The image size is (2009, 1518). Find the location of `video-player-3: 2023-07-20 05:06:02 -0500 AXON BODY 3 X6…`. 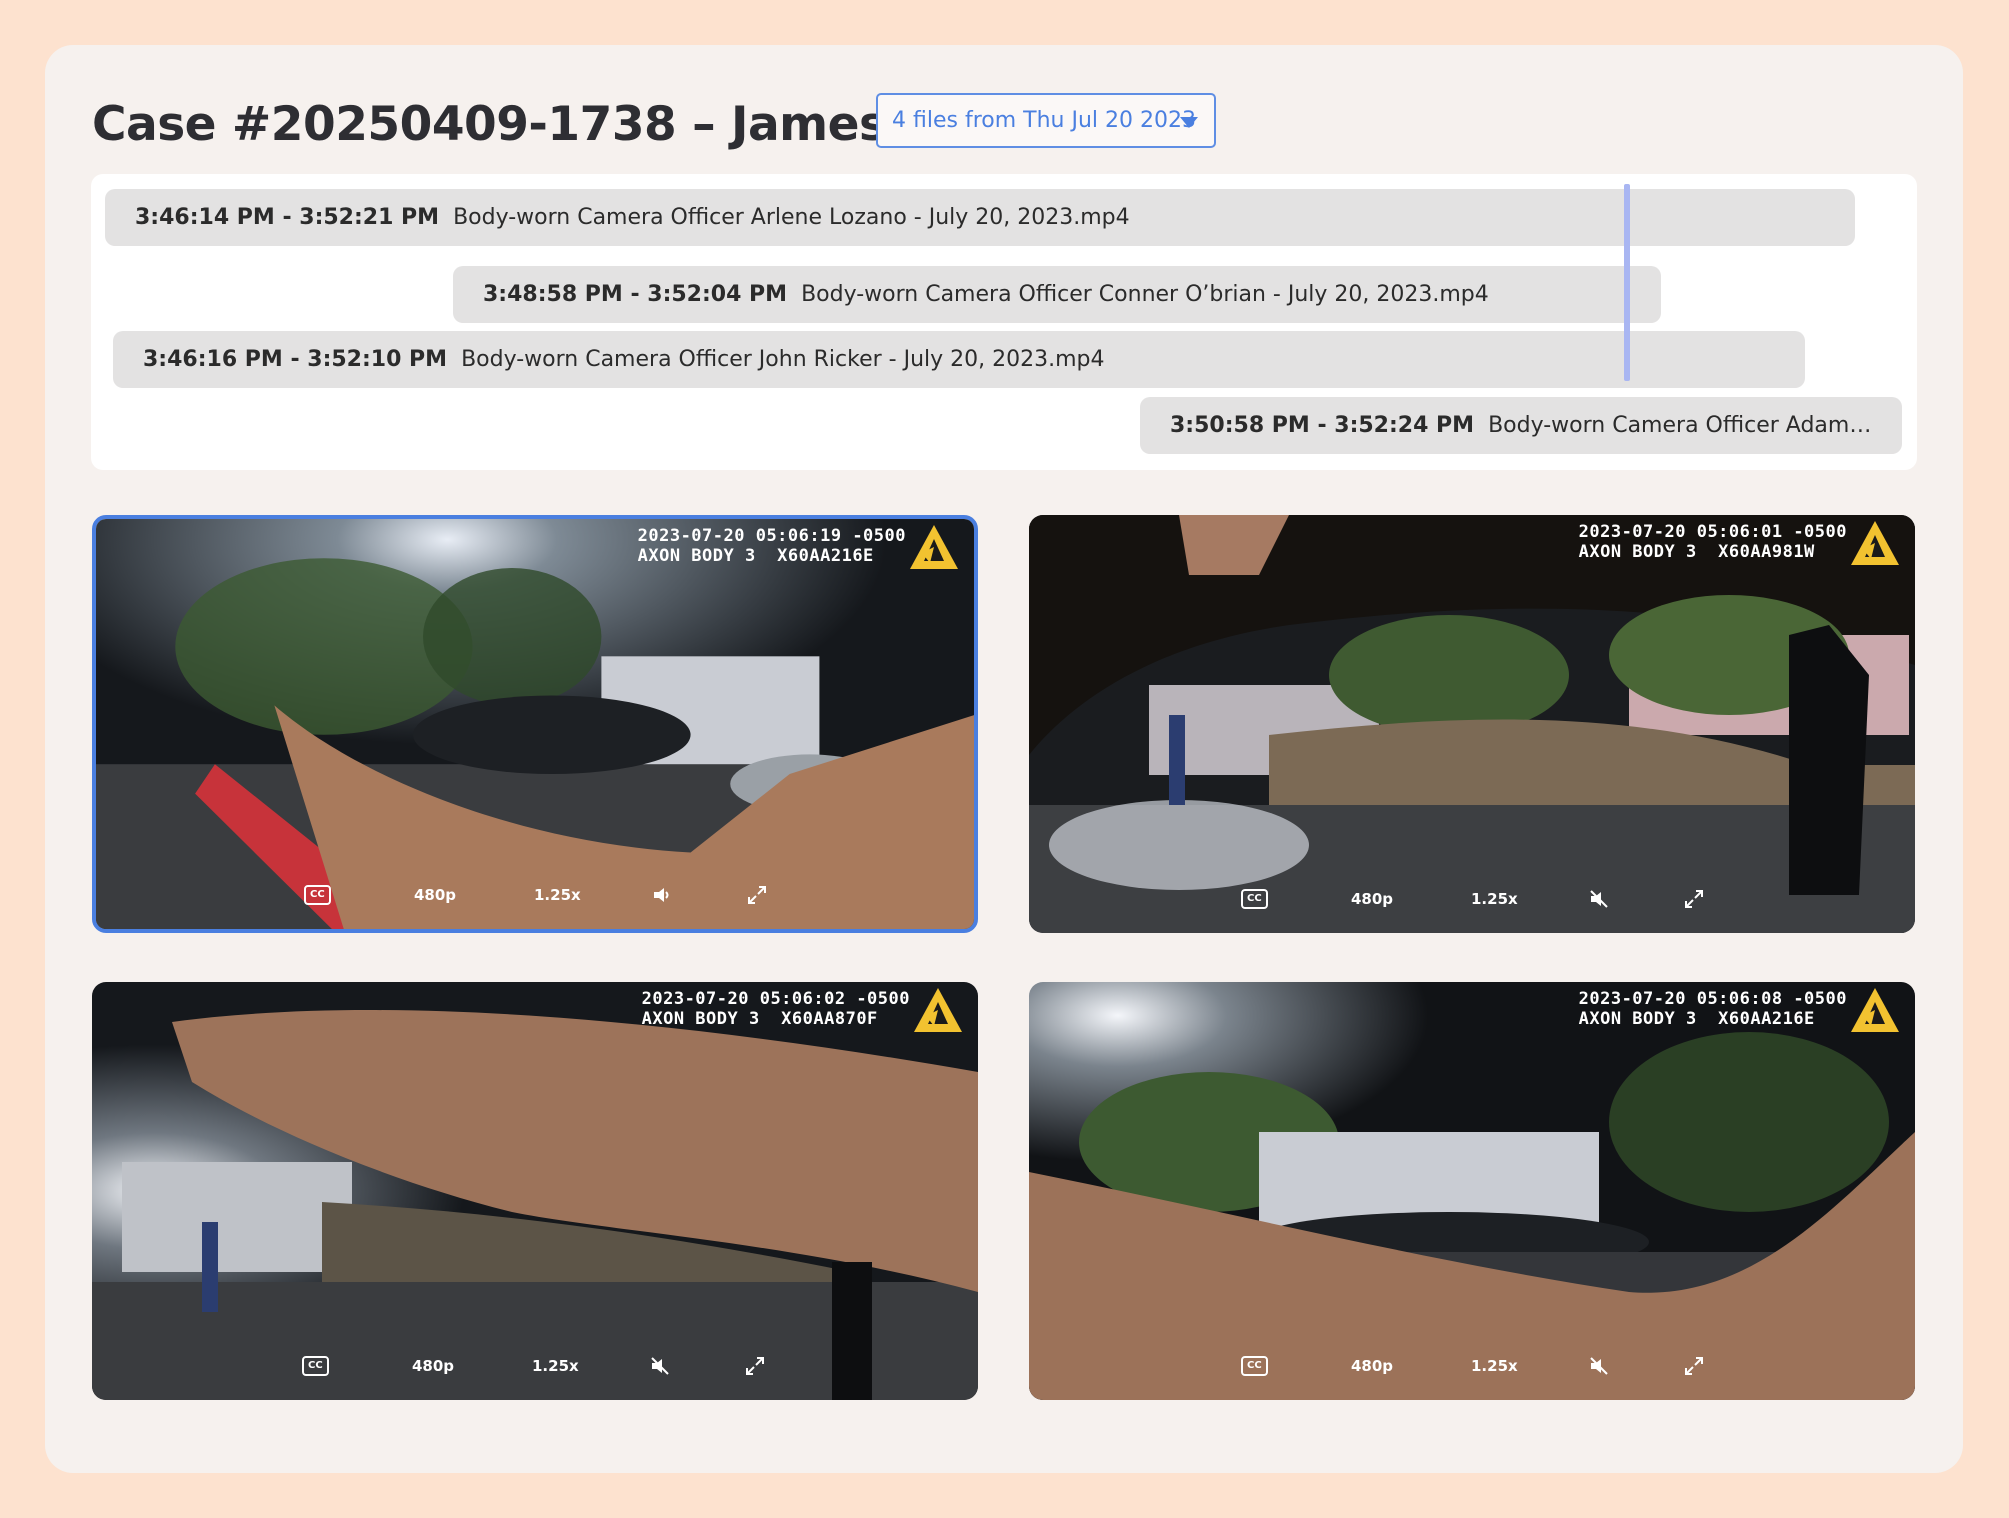

video-player-3: 2023-07-20 05:06:02 -0500 AXON BODY 3 X6… is located at coordinates (535, 1191).